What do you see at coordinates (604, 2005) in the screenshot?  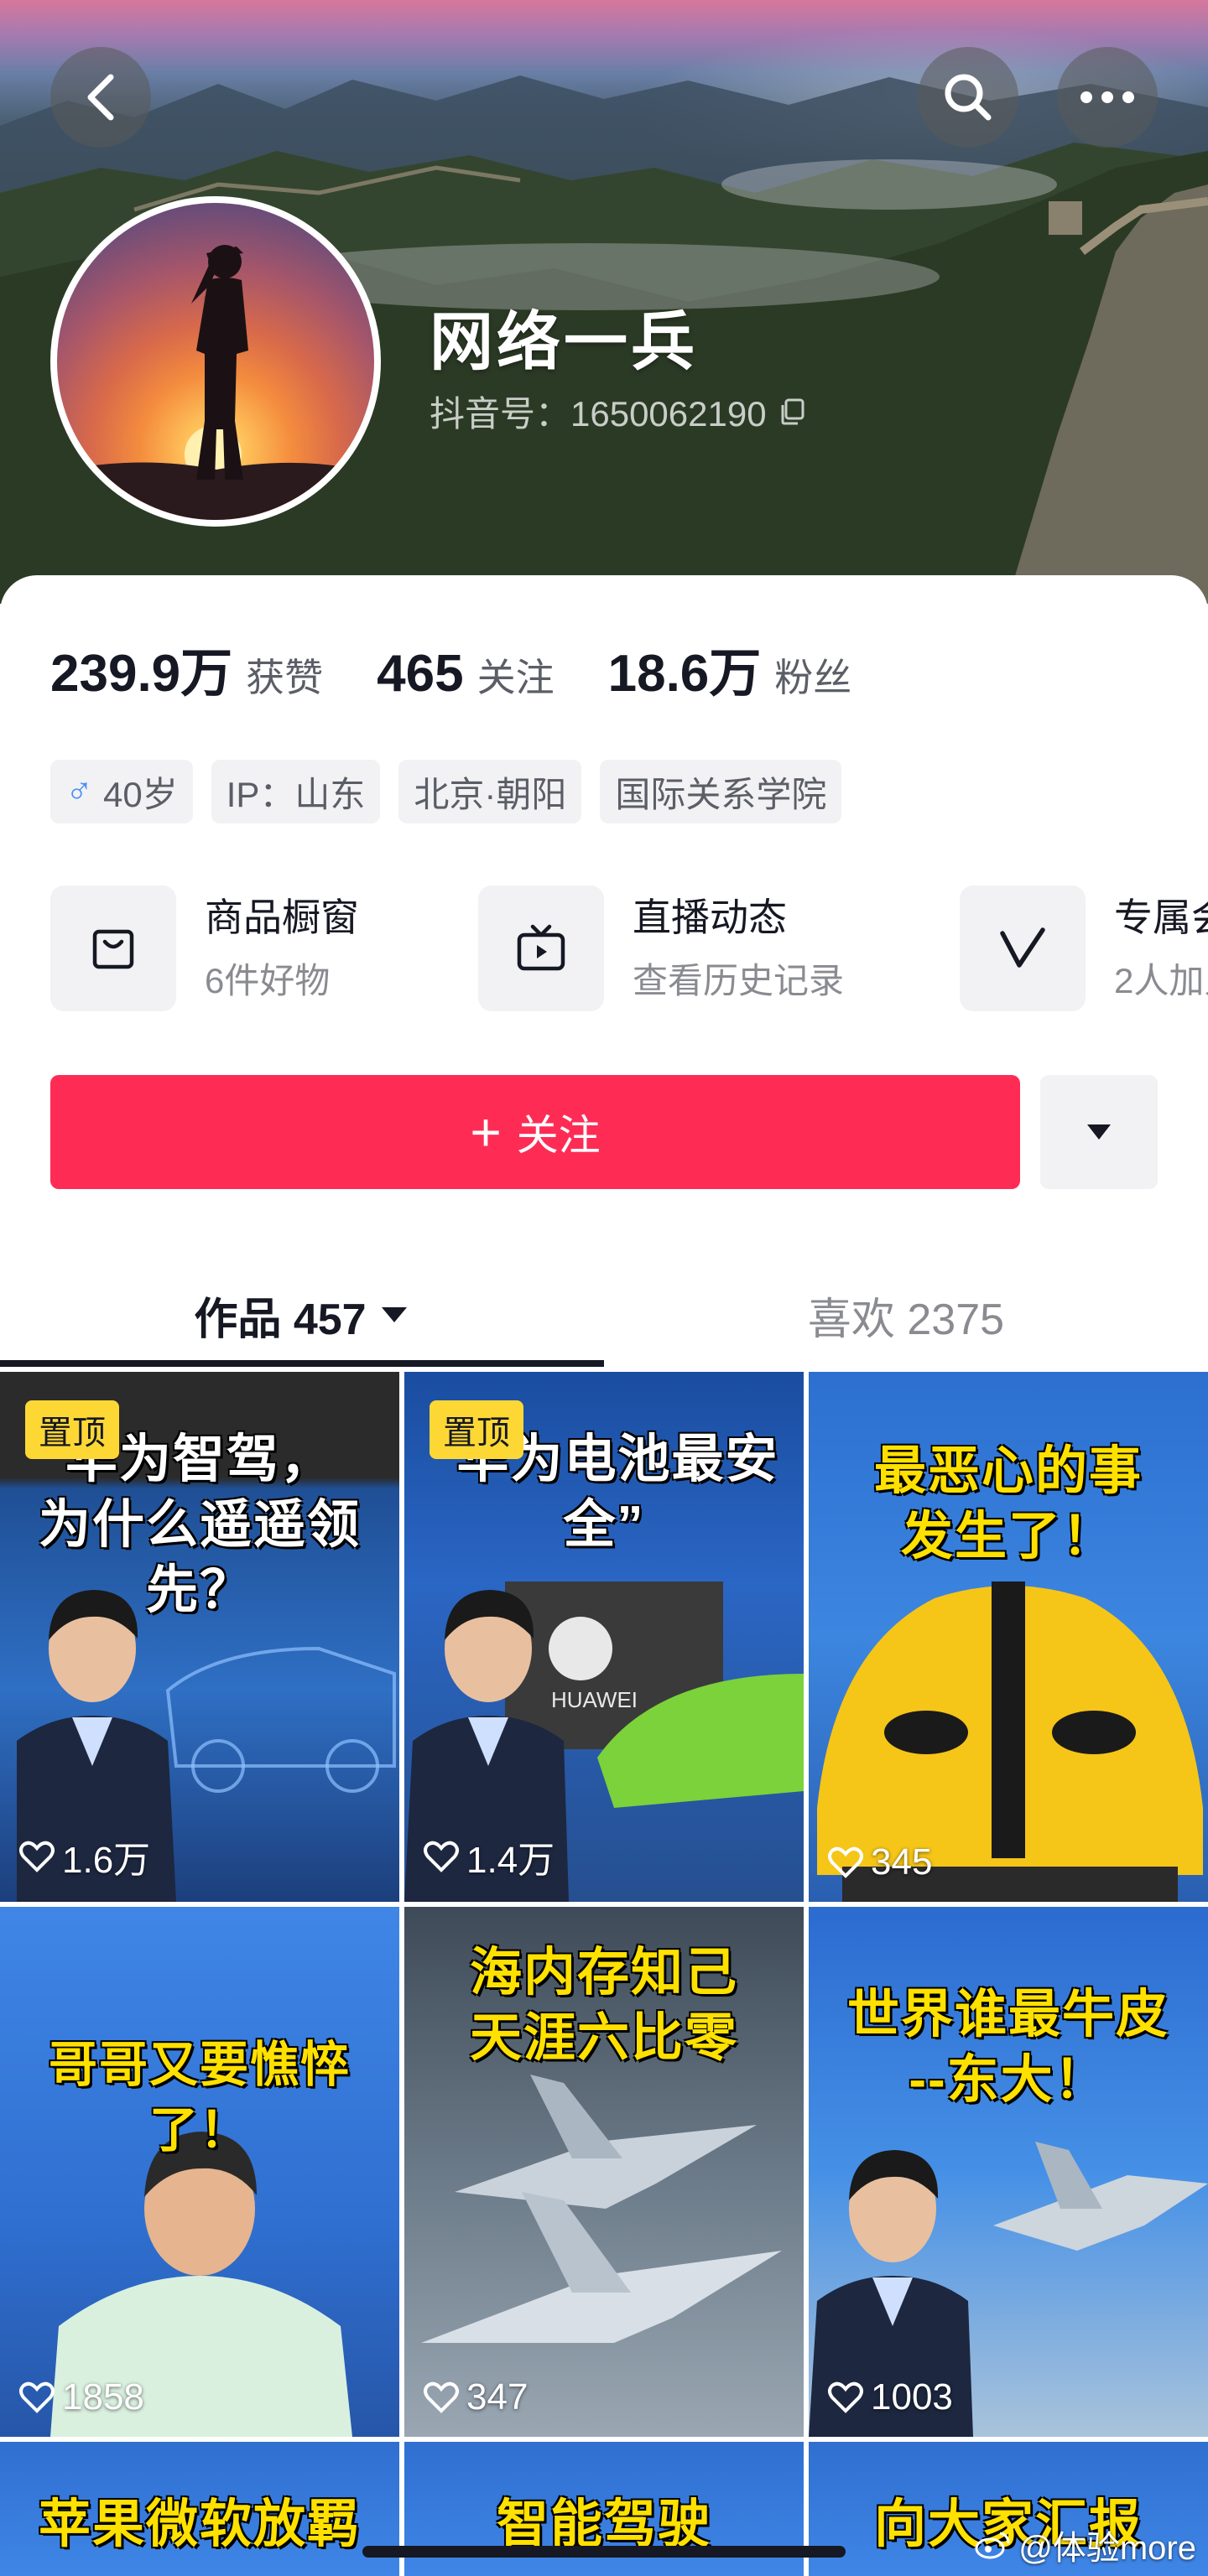 I see `video-headline: 海内存知己 天涯六比零` at bounding box center [604, 2005].